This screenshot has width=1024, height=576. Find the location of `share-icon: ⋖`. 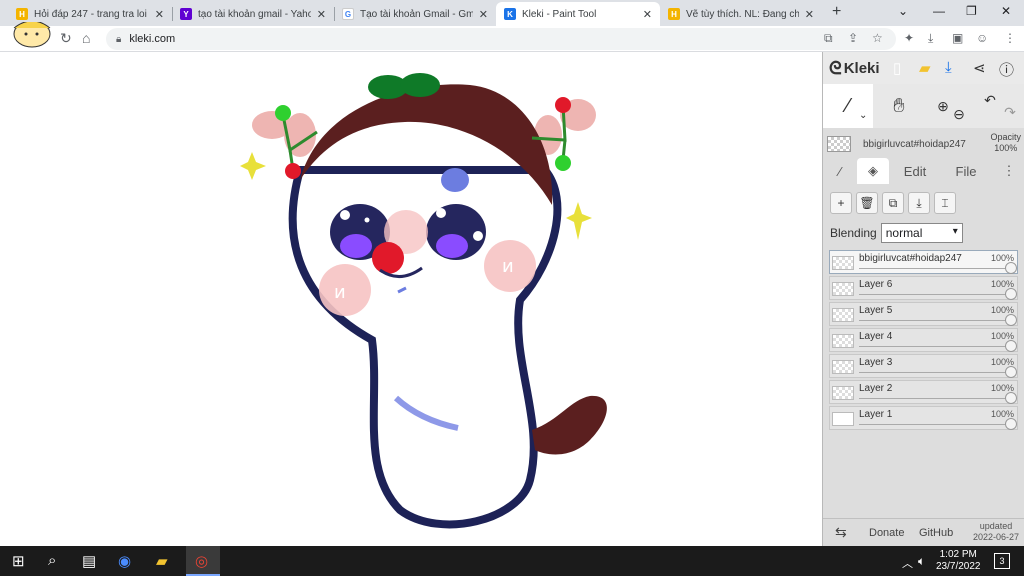

share-icon: ⋖ is located at coordinates (979, 68).